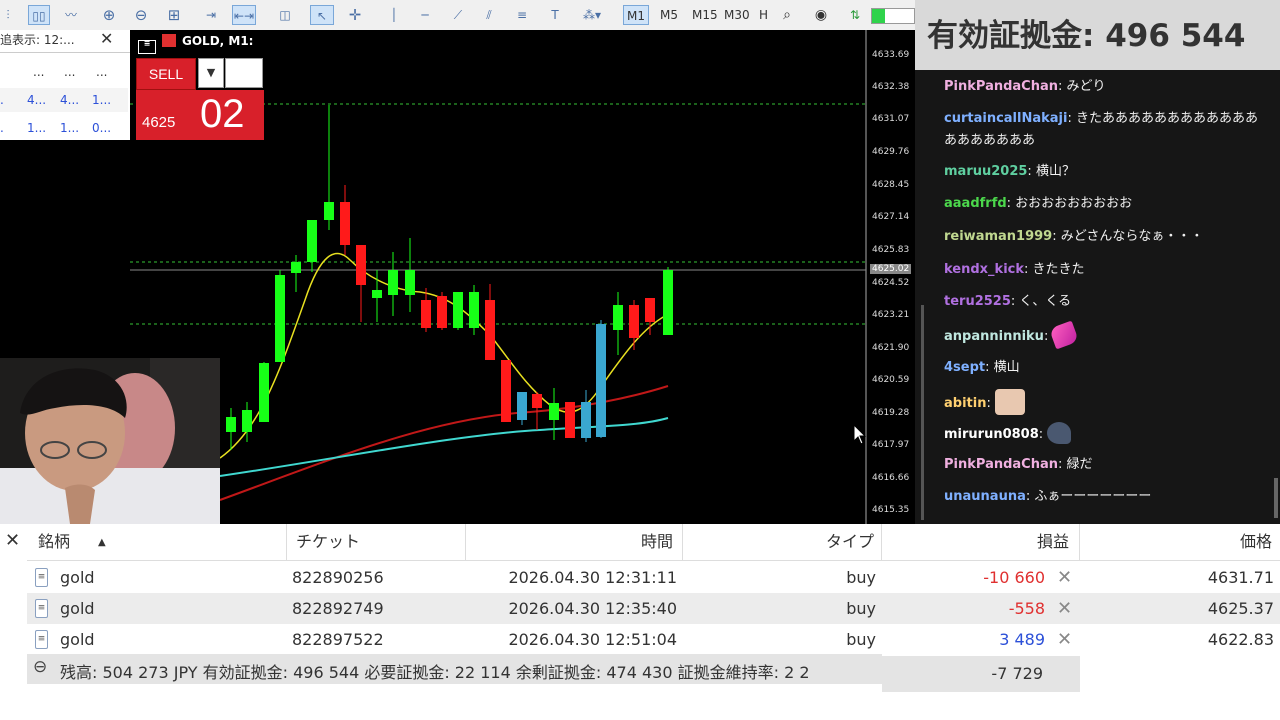 The image size is (1280, 720). I want to click on chat-message: PinkPandaChan: みどり, so click(1025, 86).